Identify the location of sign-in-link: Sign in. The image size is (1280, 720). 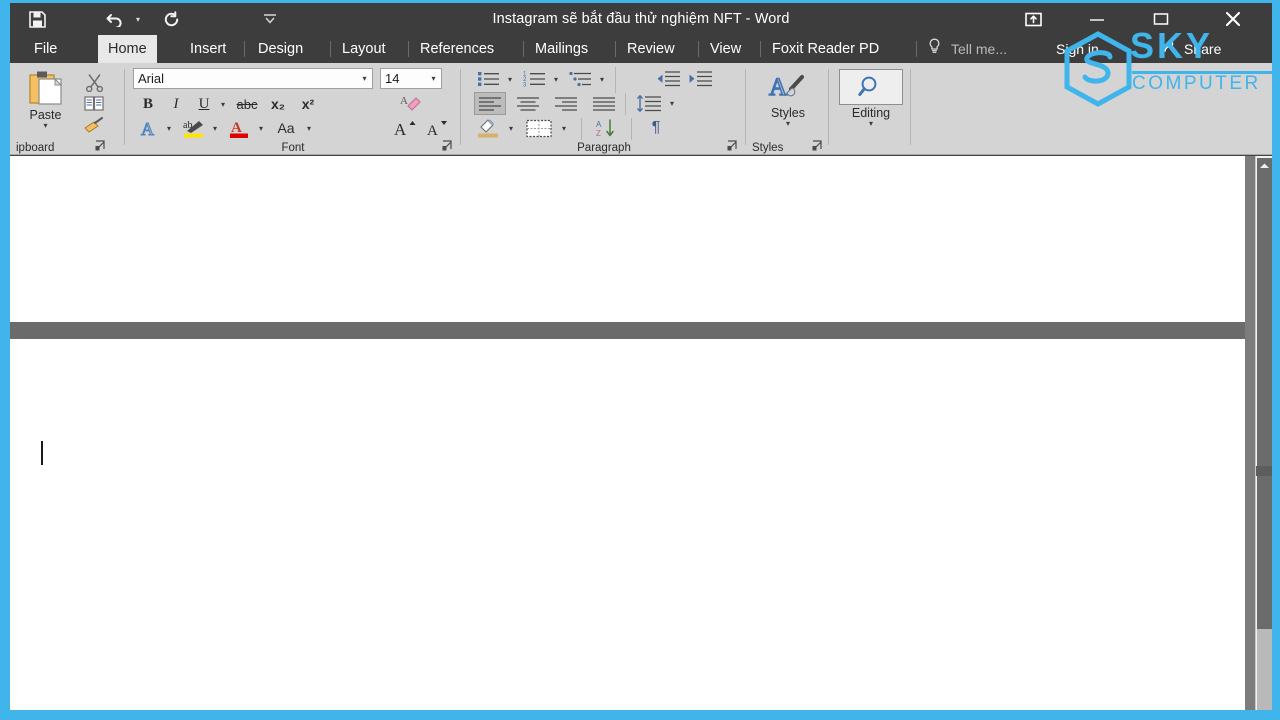
(1077, 49).